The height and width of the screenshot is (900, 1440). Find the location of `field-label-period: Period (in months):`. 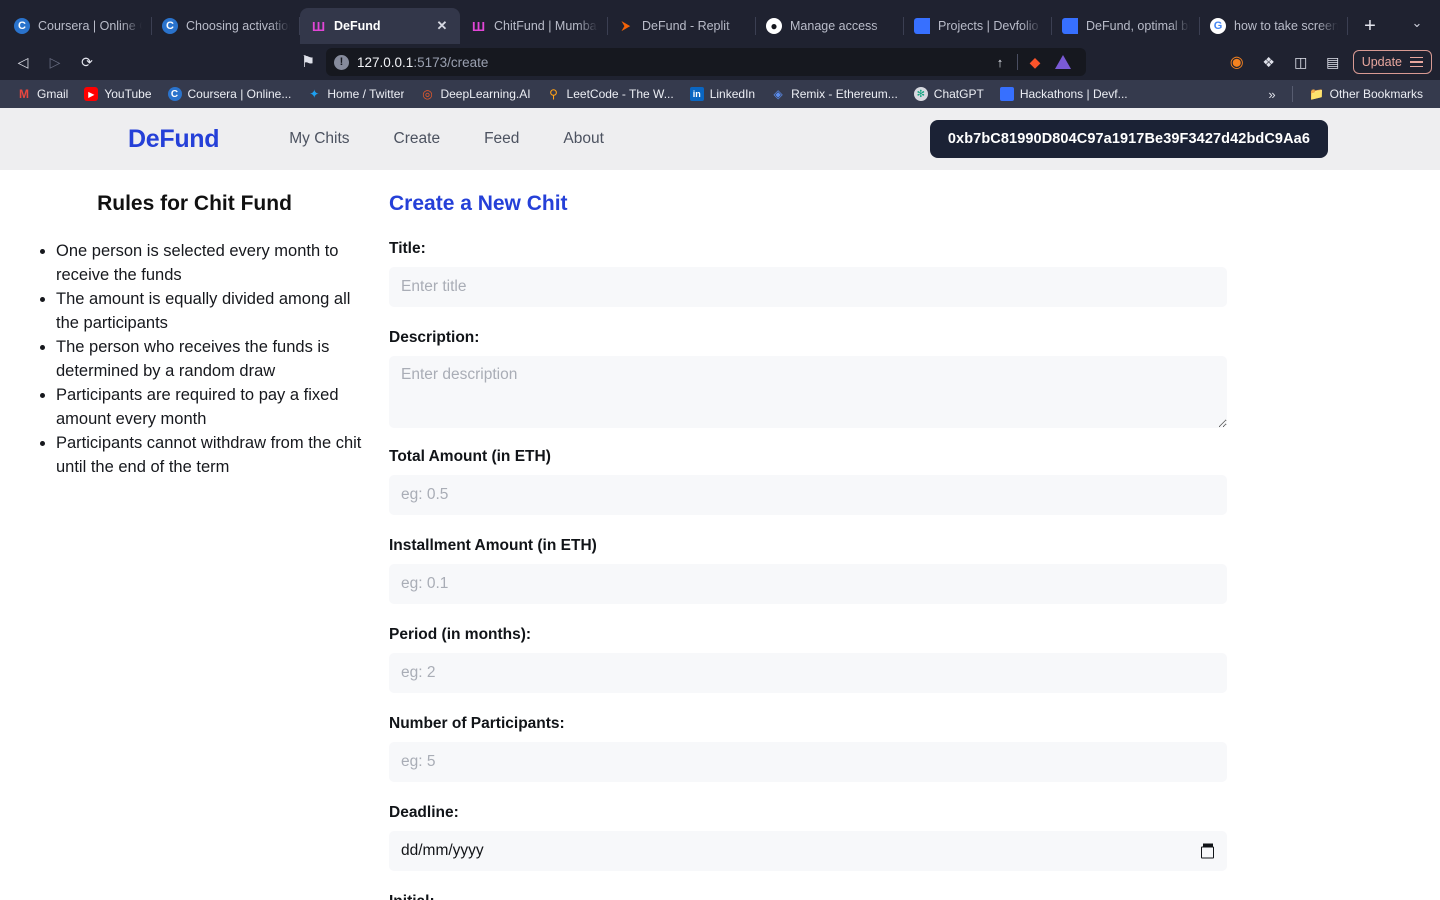

field-label-period: Period (in months): is located at coordinates (460, 634).